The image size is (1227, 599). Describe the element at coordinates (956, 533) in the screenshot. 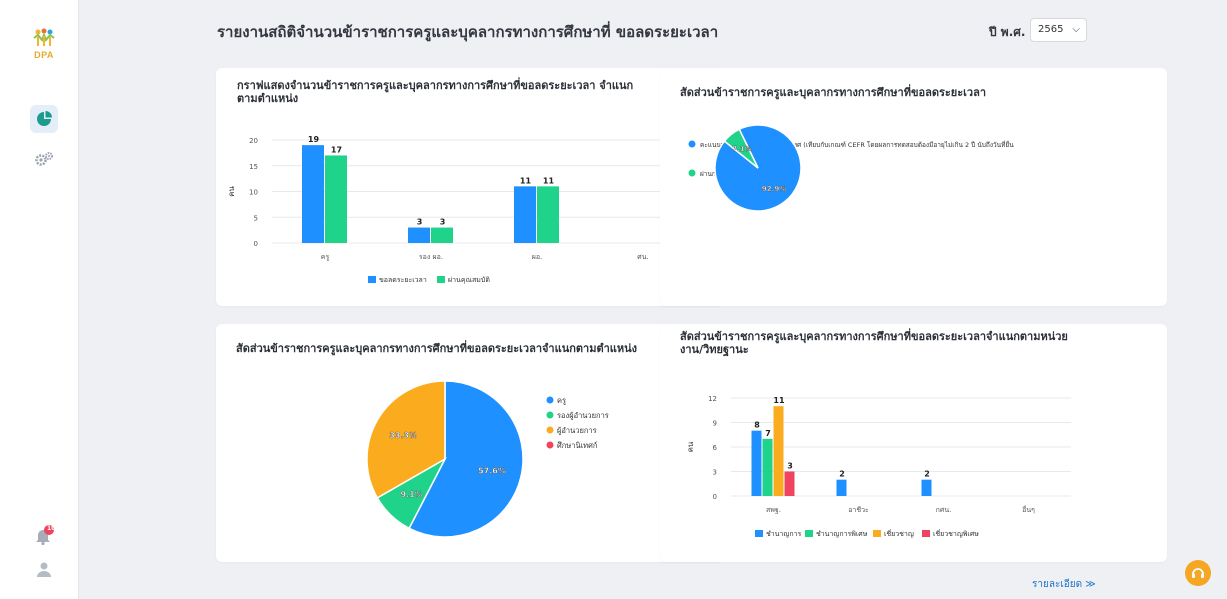

I see `legend-label: เชี่ยวชาญพิเศษ` at that location.